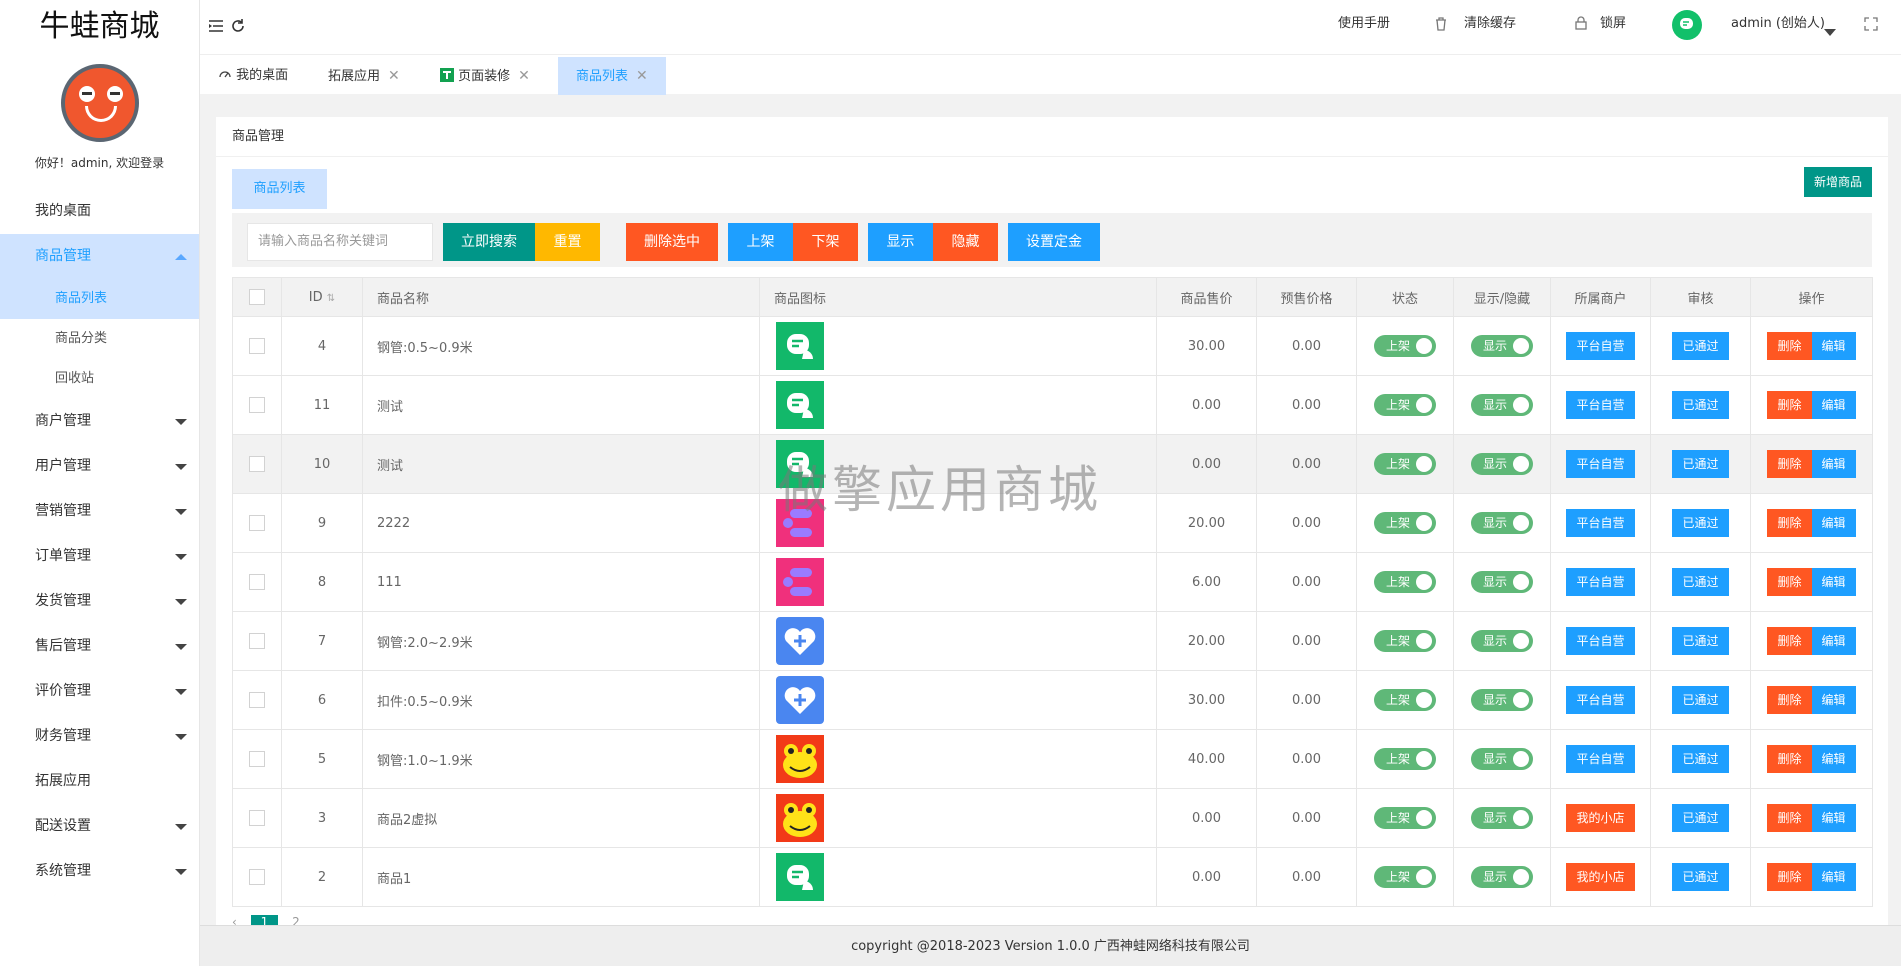 Image resolution: width=1901 pixels, height=966 pixels. Describe the element at coordinates (340, 242) in the screenshot. I see `search-input: 请输入商品名称关键词` at that location.